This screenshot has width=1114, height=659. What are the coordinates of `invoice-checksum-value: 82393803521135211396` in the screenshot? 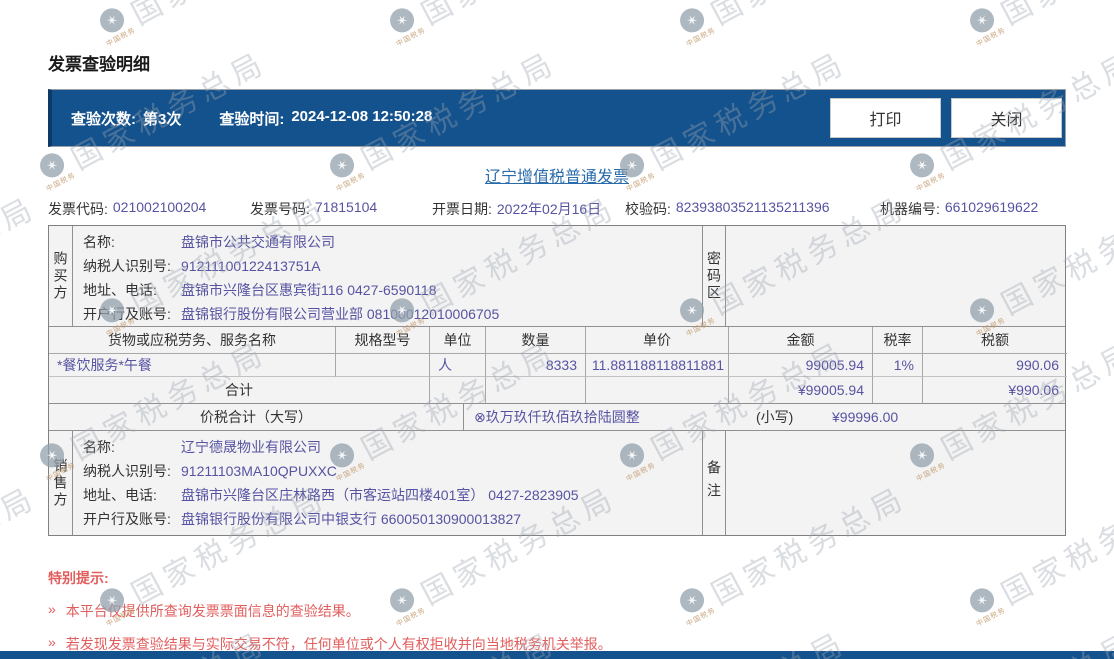 It's located at (752, 207).